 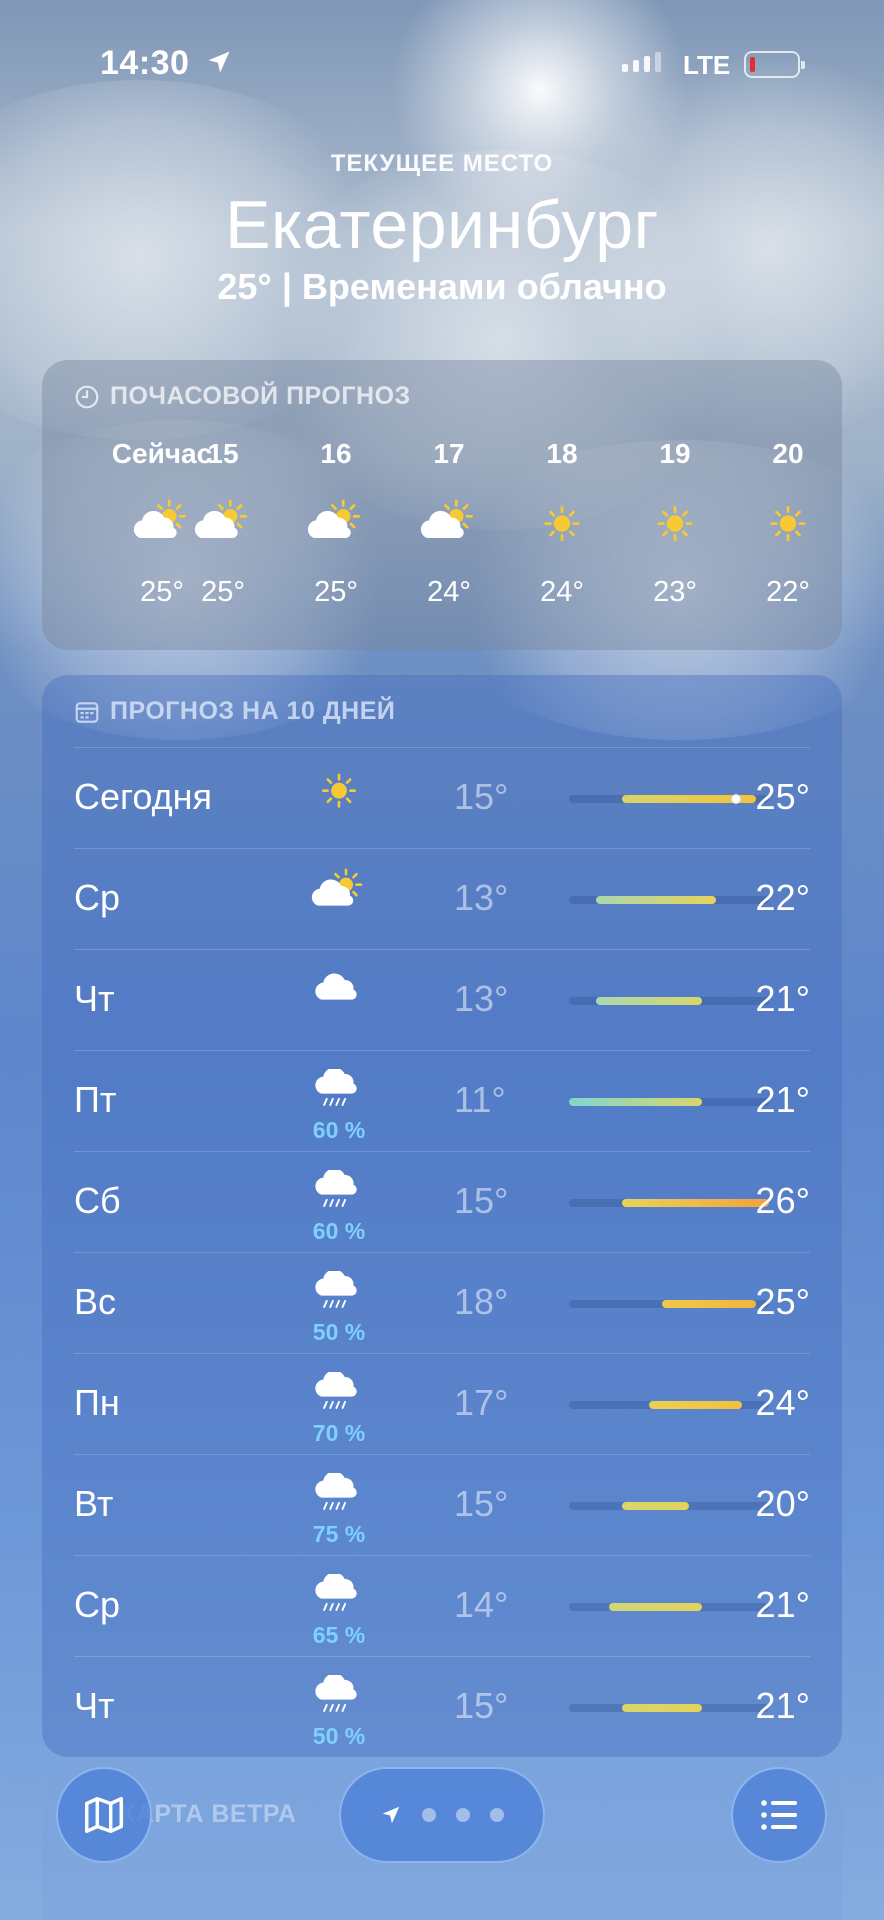 What do you see at coordinates (442, 1605) in the screenshot?
I see `daily-row: Ср 65 % 14° 21°` at bounding box center [442, 1605].